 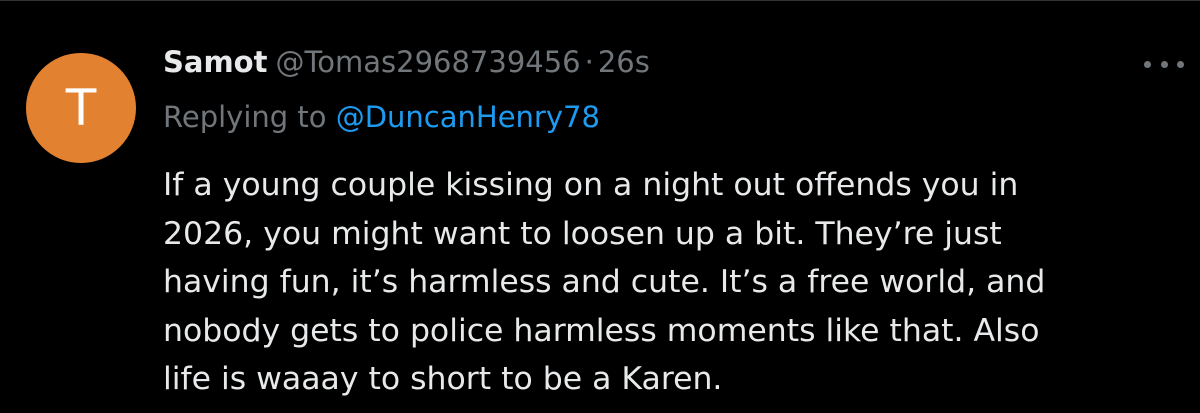 What do you see at coordinates (427, 62) in the screenshot?
I see `user-handle: @Tomas2968739456` at bounding box center [427, 62].